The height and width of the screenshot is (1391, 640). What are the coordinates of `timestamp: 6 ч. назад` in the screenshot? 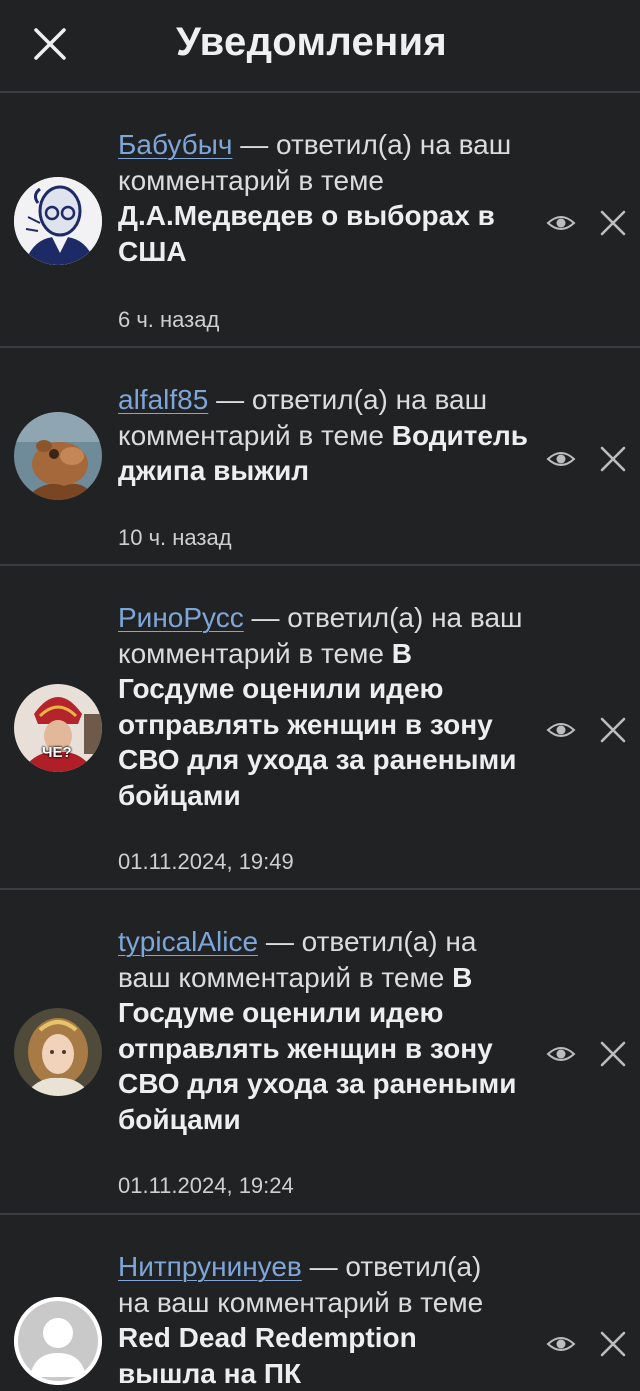 It's located at (169, 319).